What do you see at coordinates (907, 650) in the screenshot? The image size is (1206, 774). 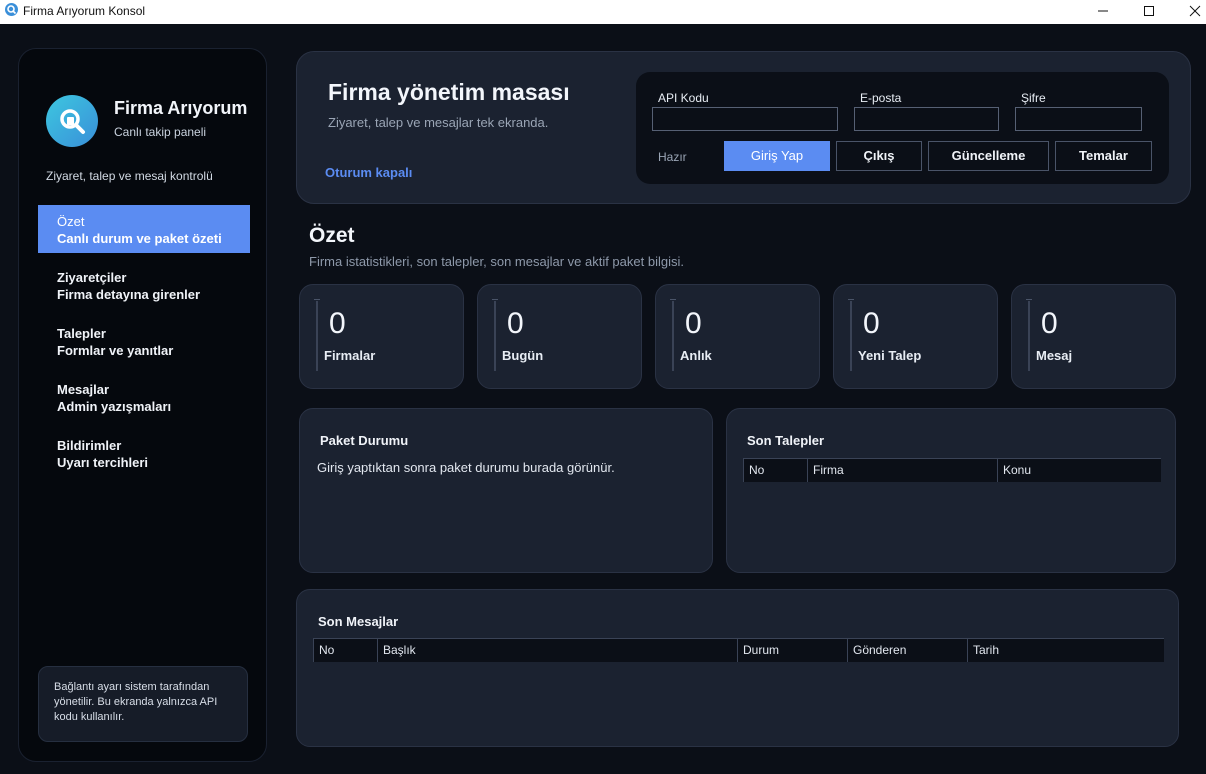 I see `column-header-gonderen: Gönderen` at bounding box center [907, 650].